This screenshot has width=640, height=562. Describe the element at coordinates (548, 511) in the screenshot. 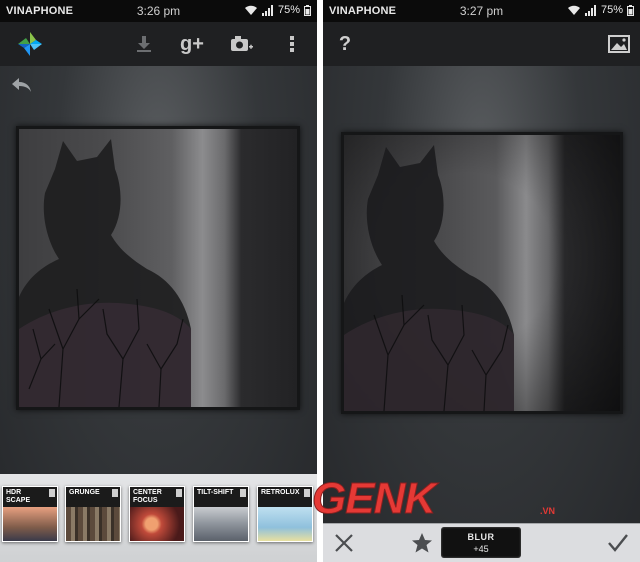

I see `watermark-suffix: .VN` at that location.